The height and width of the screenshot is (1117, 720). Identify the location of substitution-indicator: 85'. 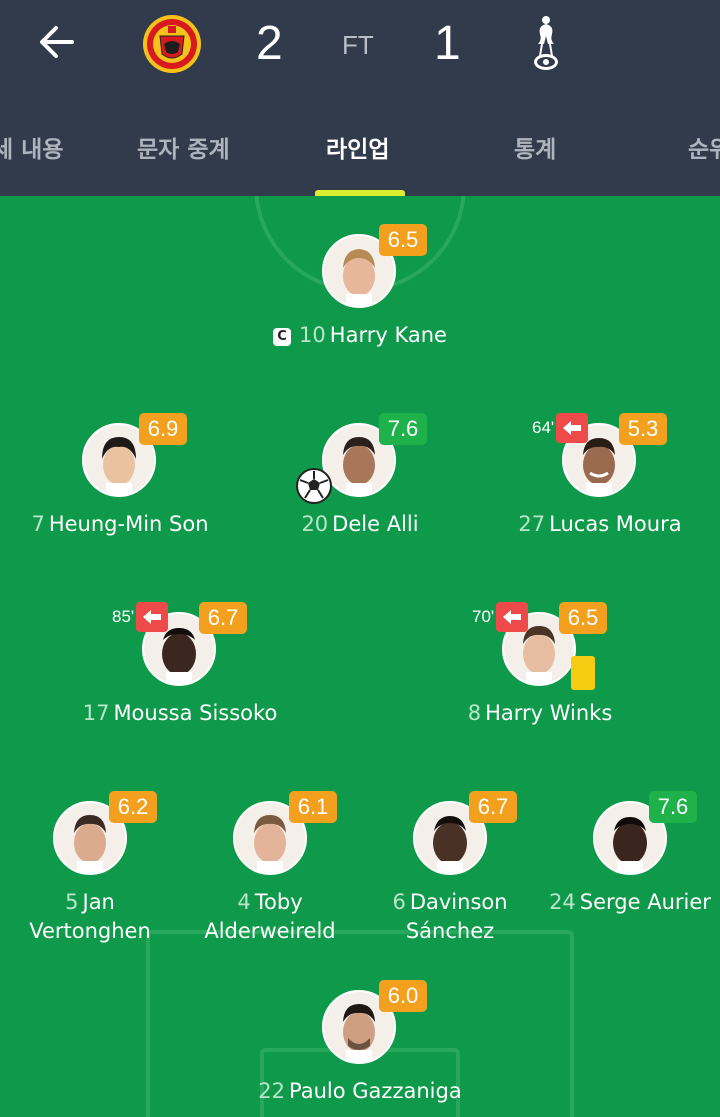
(140, 617).